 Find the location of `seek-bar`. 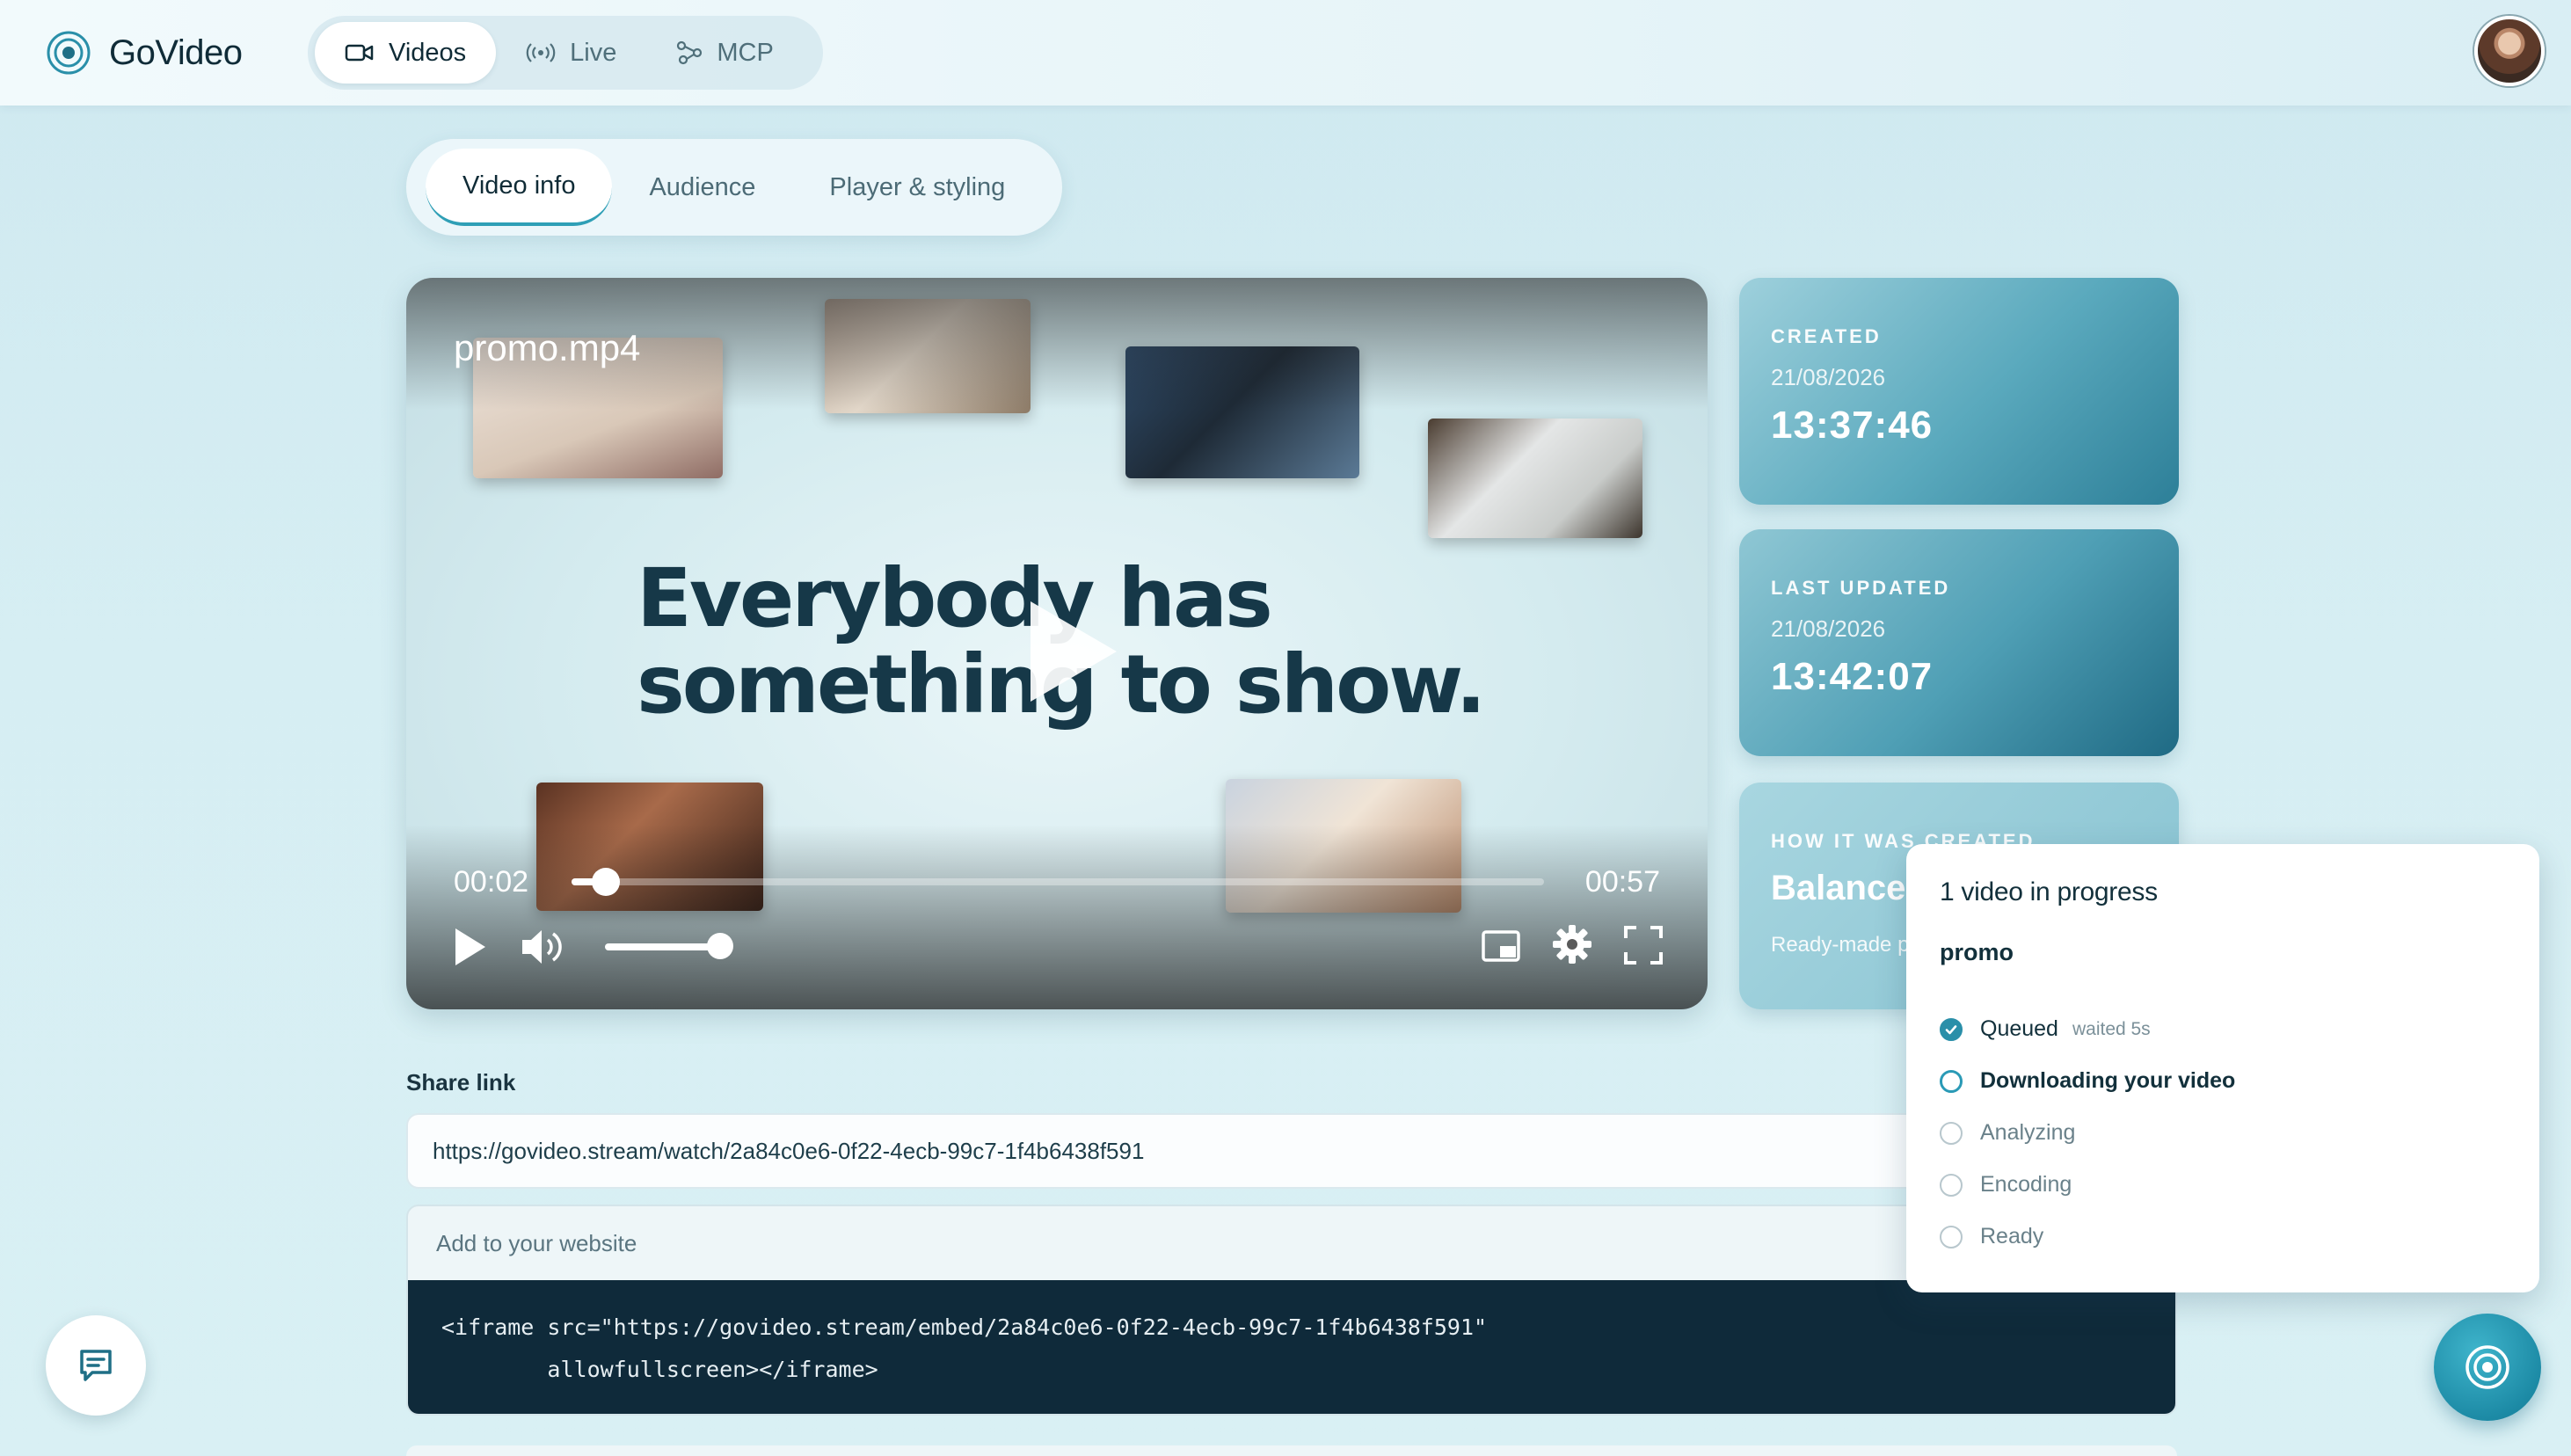

seek-bar is located at coordinates (1058, 882).